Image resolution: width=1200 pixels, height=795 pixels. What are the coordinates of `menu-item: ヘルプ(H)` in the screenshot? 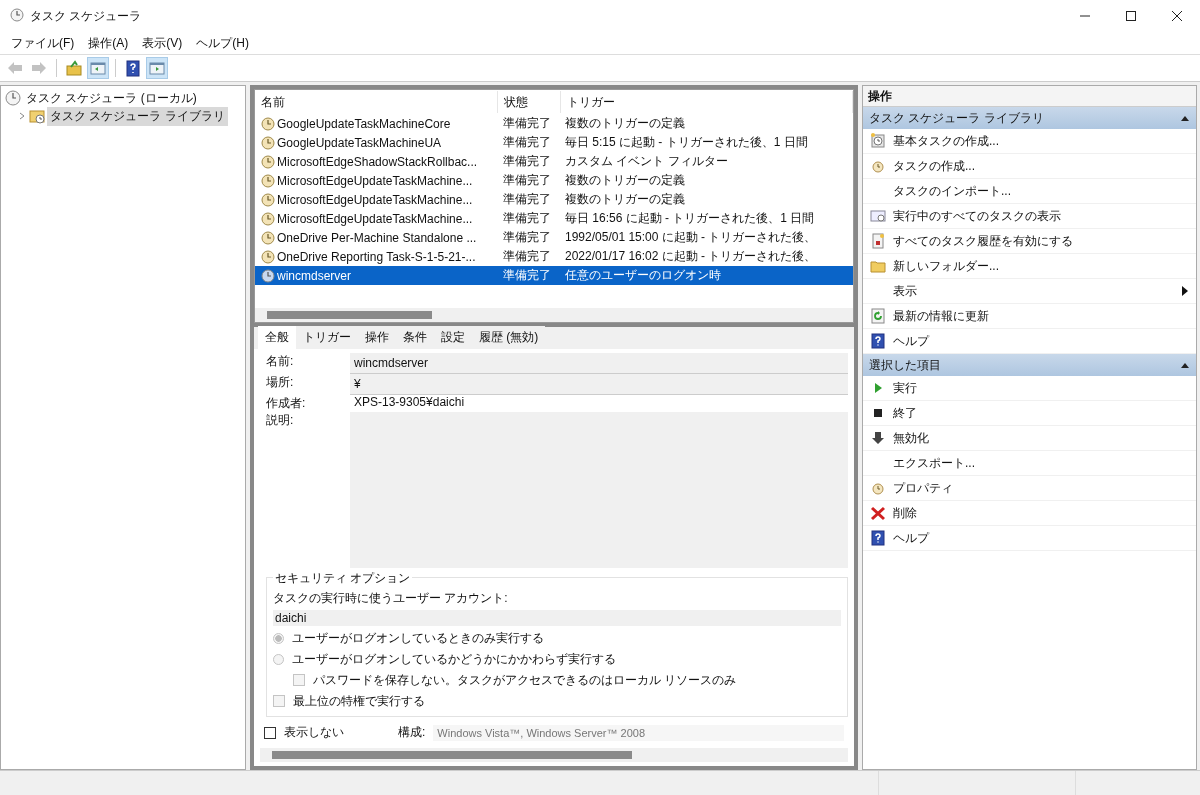 It's located at (222, 43).